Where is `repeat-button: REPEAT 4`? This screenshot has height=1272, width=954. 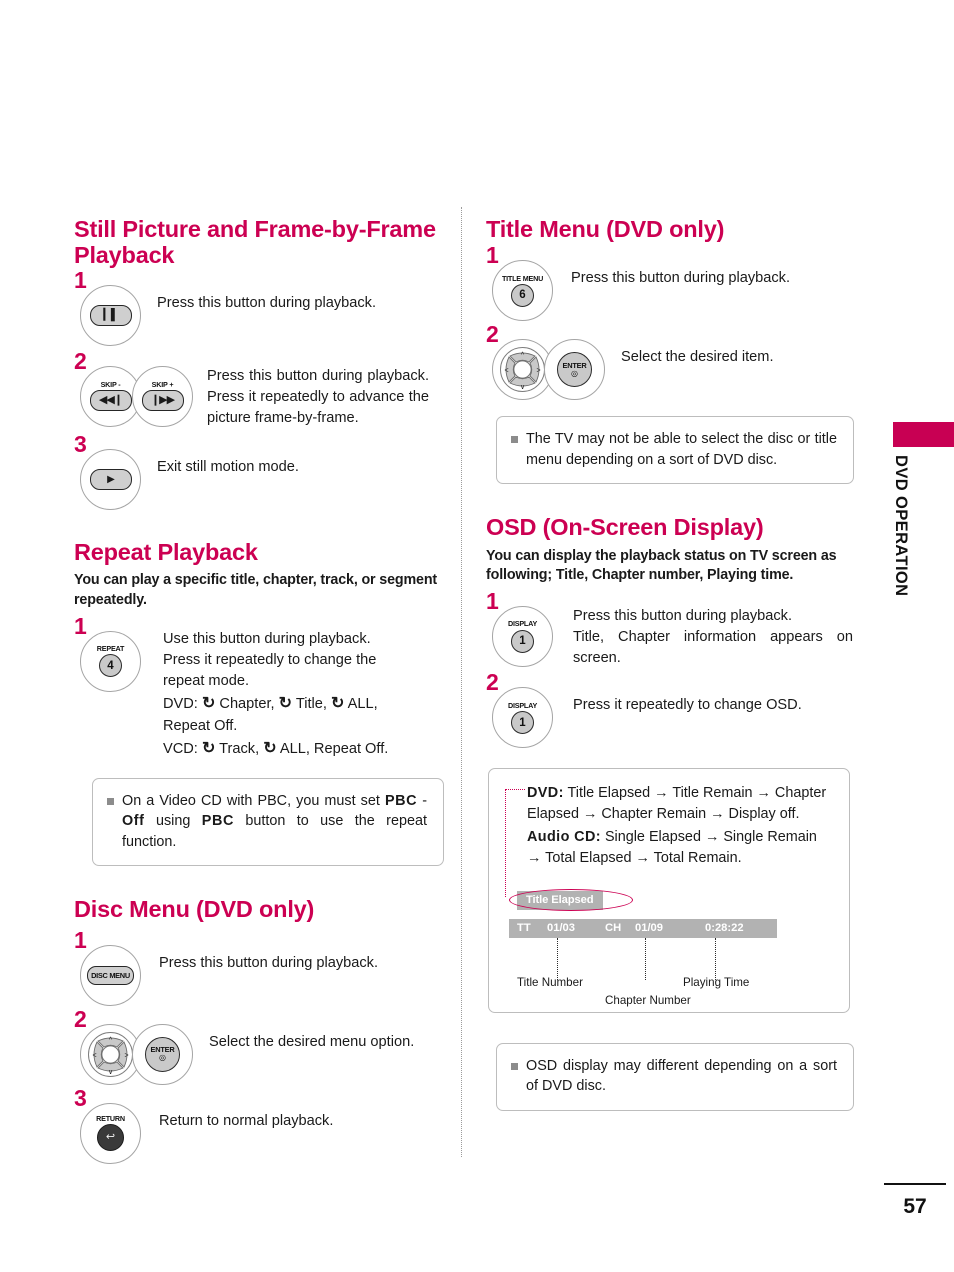 repeat-button: REPEAT 4 is located at coordinates (110, 661).